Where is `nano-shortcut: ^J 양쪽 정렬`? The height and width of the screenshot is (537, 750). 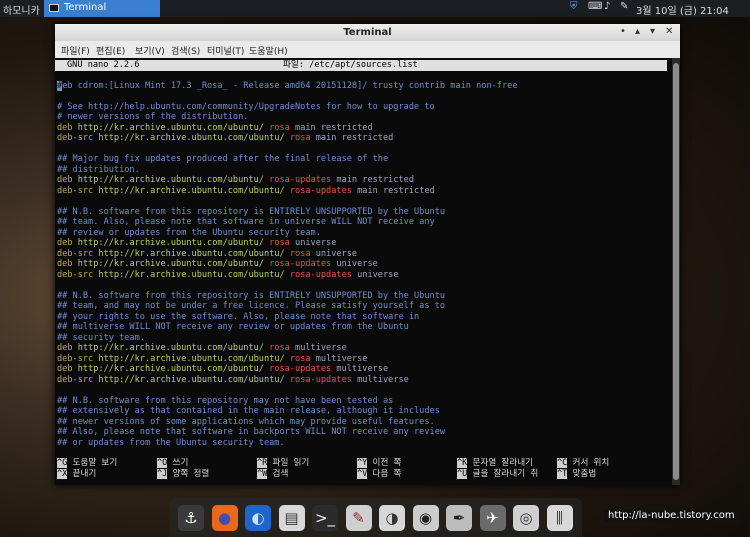 nano-shortcut: ^J 양쪽 정렬 is located at coordinates (183, 474).